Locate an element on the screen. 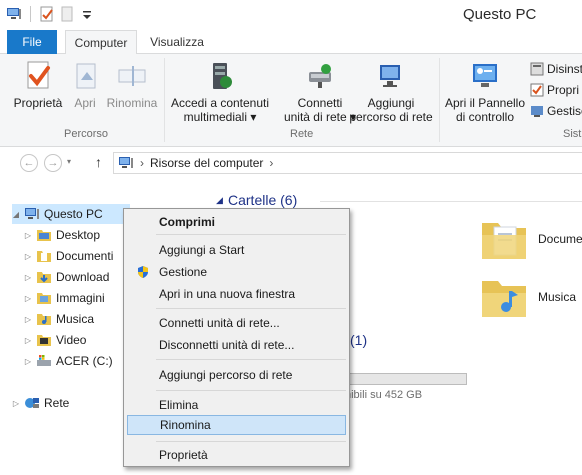 The height and width of the screenshot is (475, 582). tree-label: ACER (C:) is located at coordinates (84, 361).